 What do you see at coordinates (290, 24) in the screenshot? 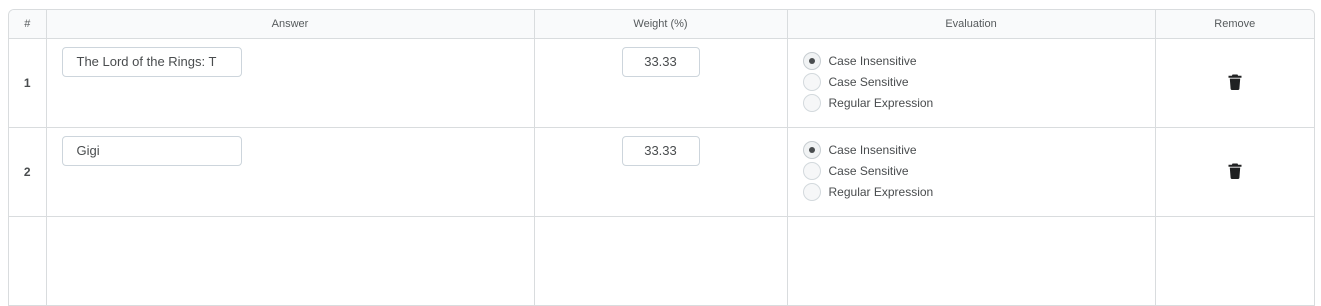
I see `column-header-answer: Answer` at bounding box center [290, 24].